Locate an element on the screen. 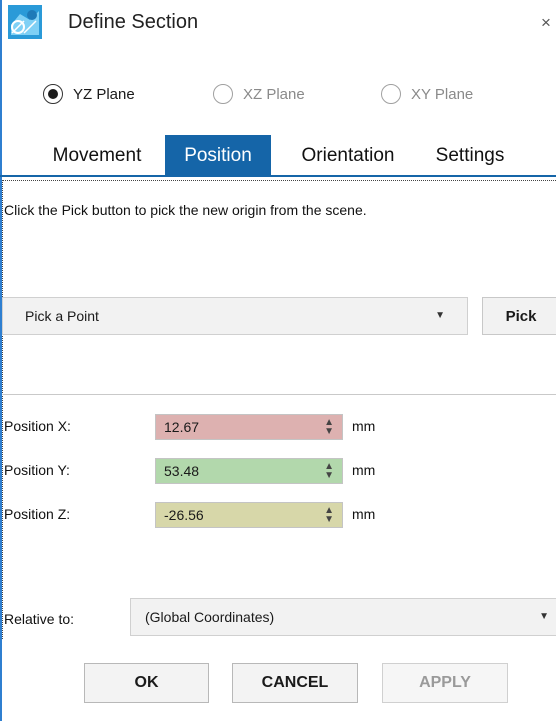  radio-label: XZ Plane is located at coordinates (274, 94).